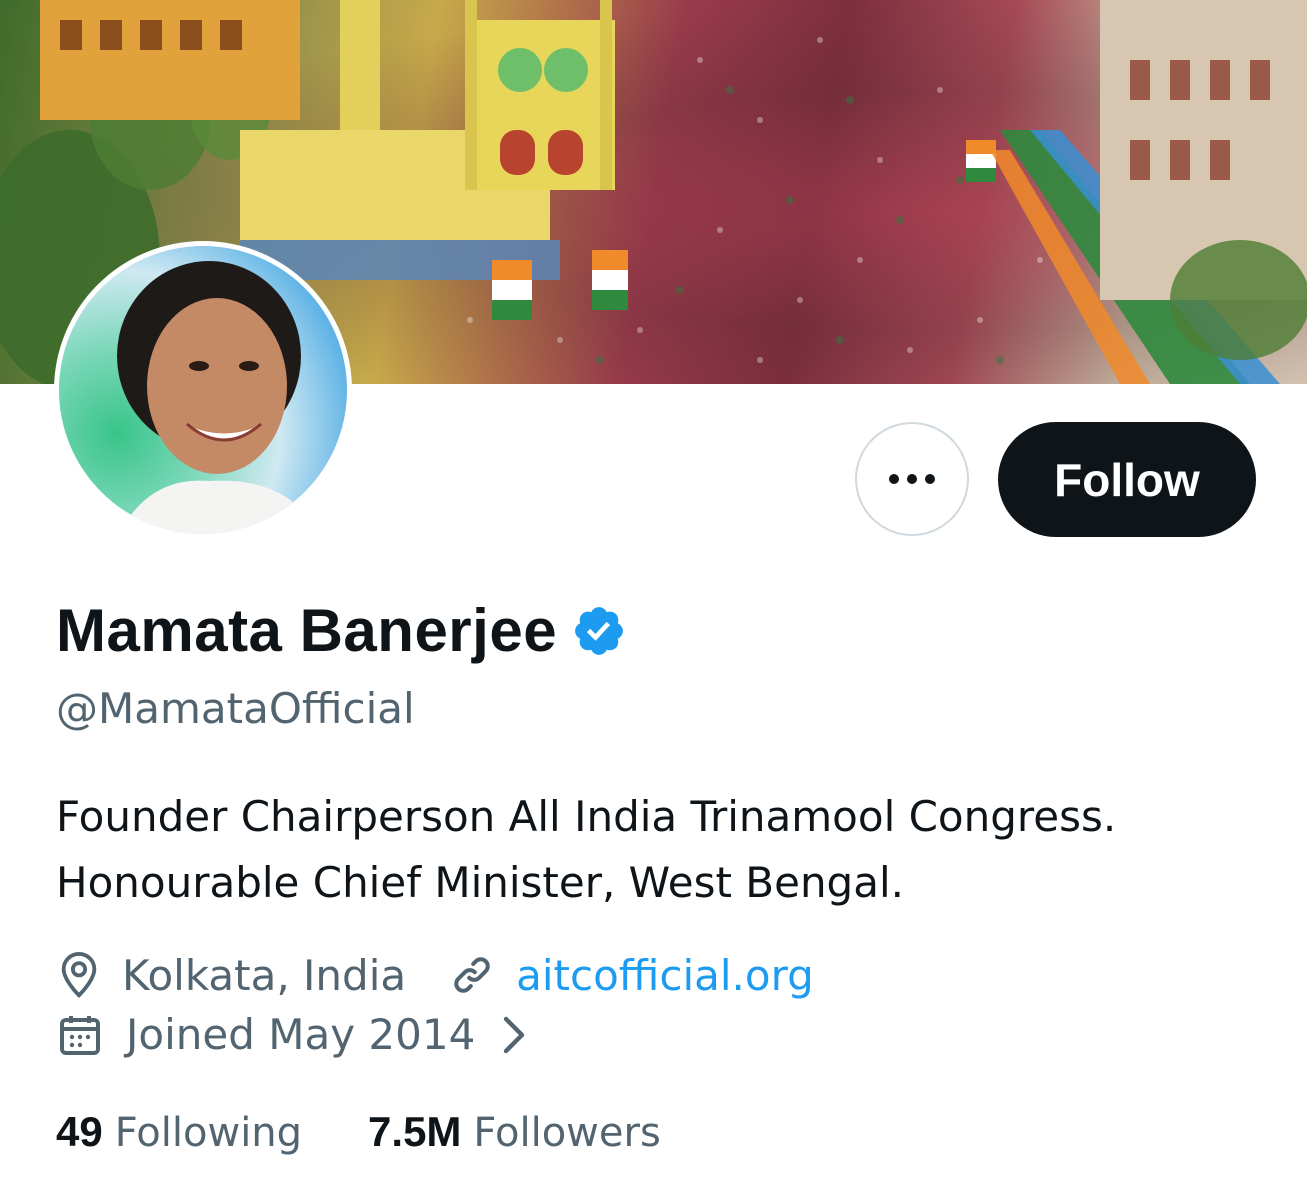  What do you see at coordinates (415, 1131) in the screenshot?
I see `followers-count: 7.5M` at bounding box center [415, 1131].